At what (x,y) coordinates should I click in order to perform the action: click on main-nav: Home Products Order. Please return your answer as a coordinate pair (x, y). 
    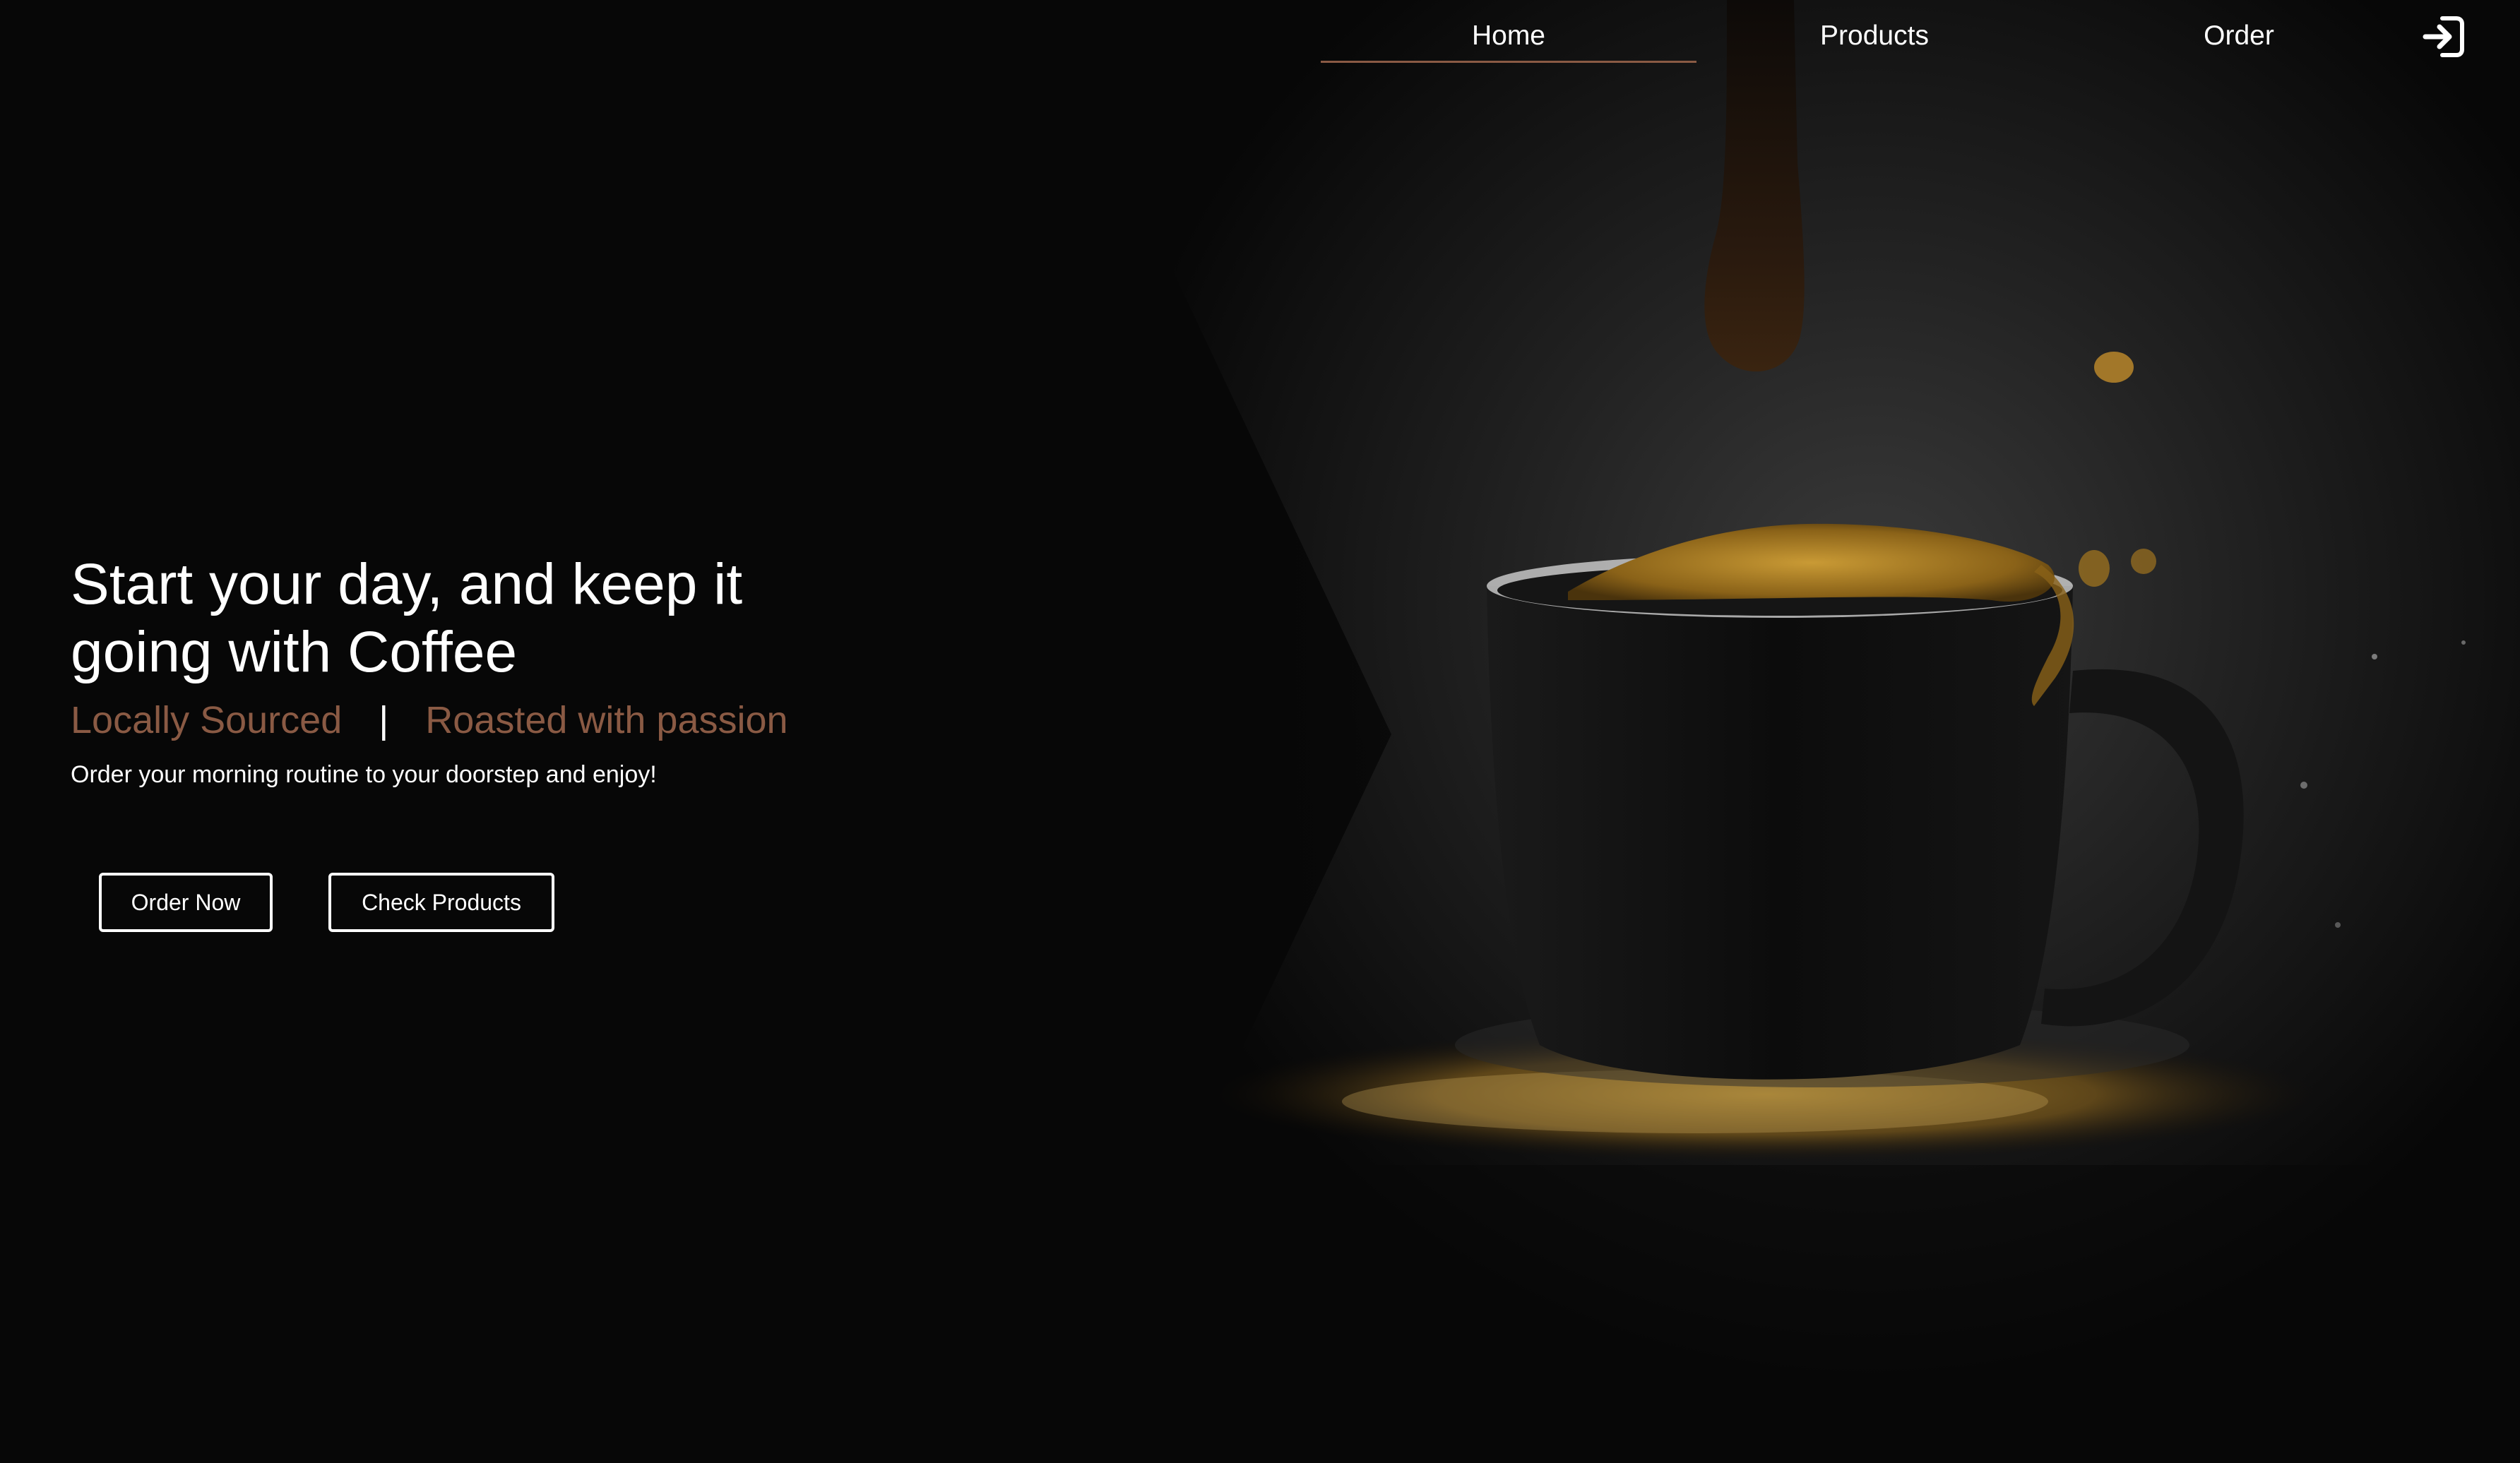
    Looking at the image, I should click on (1260, 35).